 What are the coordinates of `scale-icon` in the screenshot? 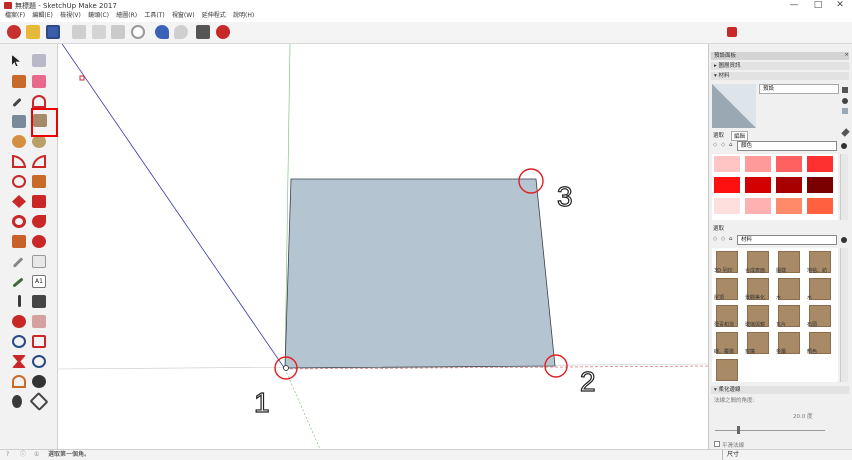 It's located at (19, 241).